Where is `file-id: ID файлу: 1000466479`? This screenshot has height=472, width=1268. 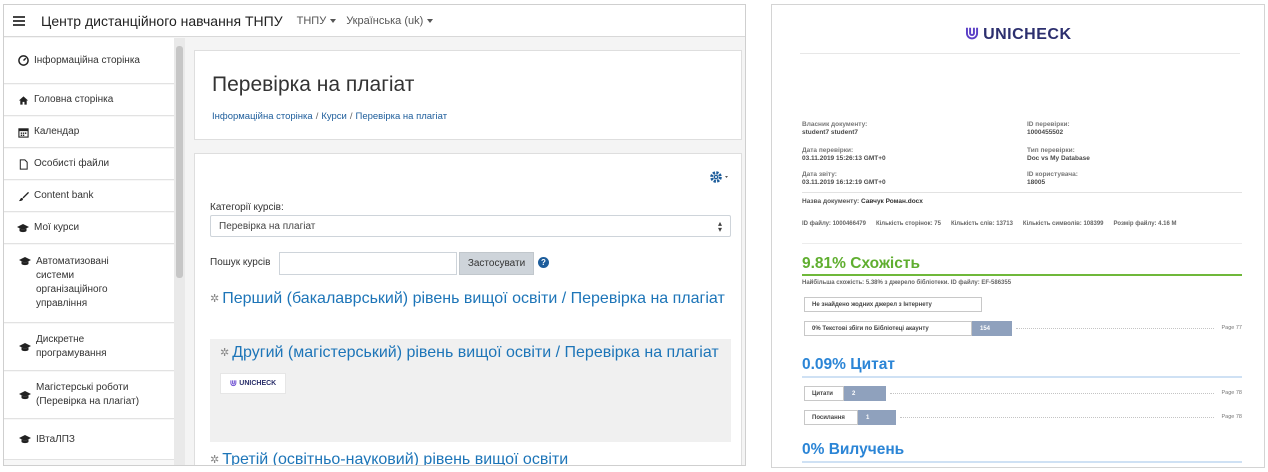 file-id: ID файлу: 1000466479 is located at coordinates (834, 224).